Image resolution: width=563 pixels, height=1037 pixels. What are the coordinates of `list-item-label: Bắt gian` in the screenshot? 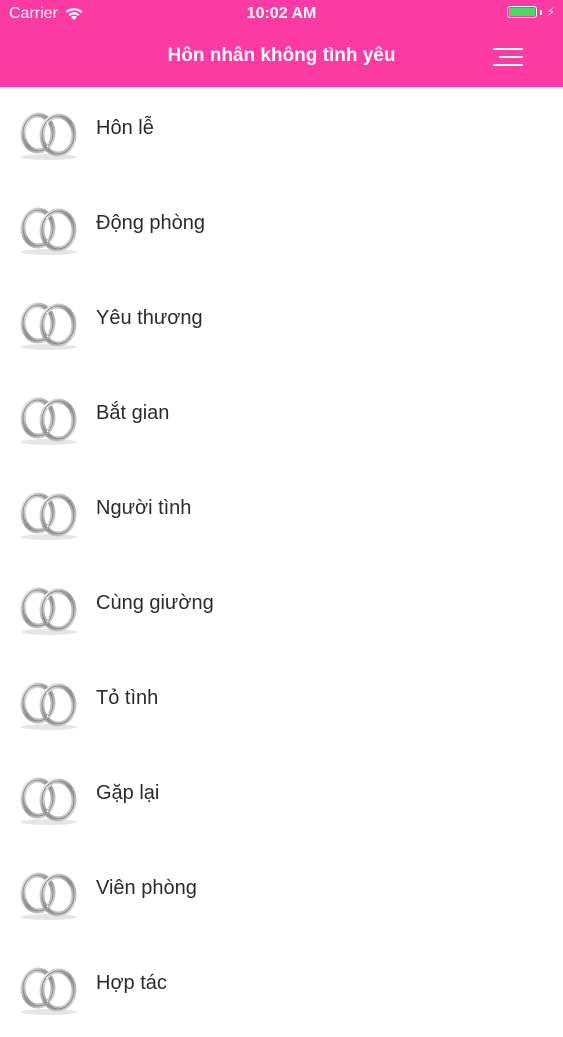 It's located at (133, 413).